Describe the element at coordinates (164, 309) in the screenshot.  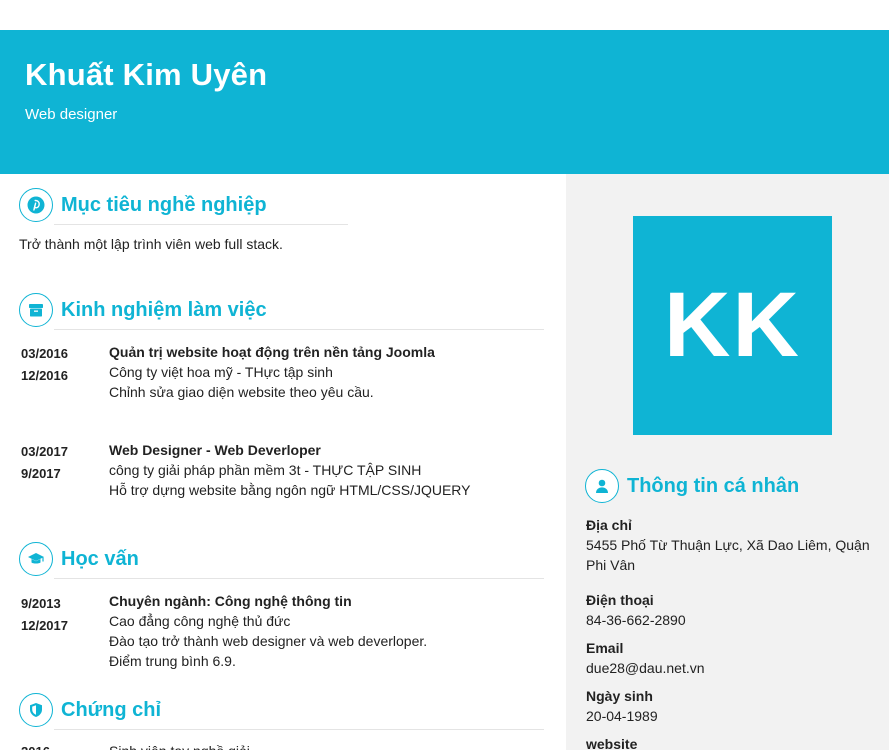
I see `experience-title: Kinh nghiệm làm việc` at that location.